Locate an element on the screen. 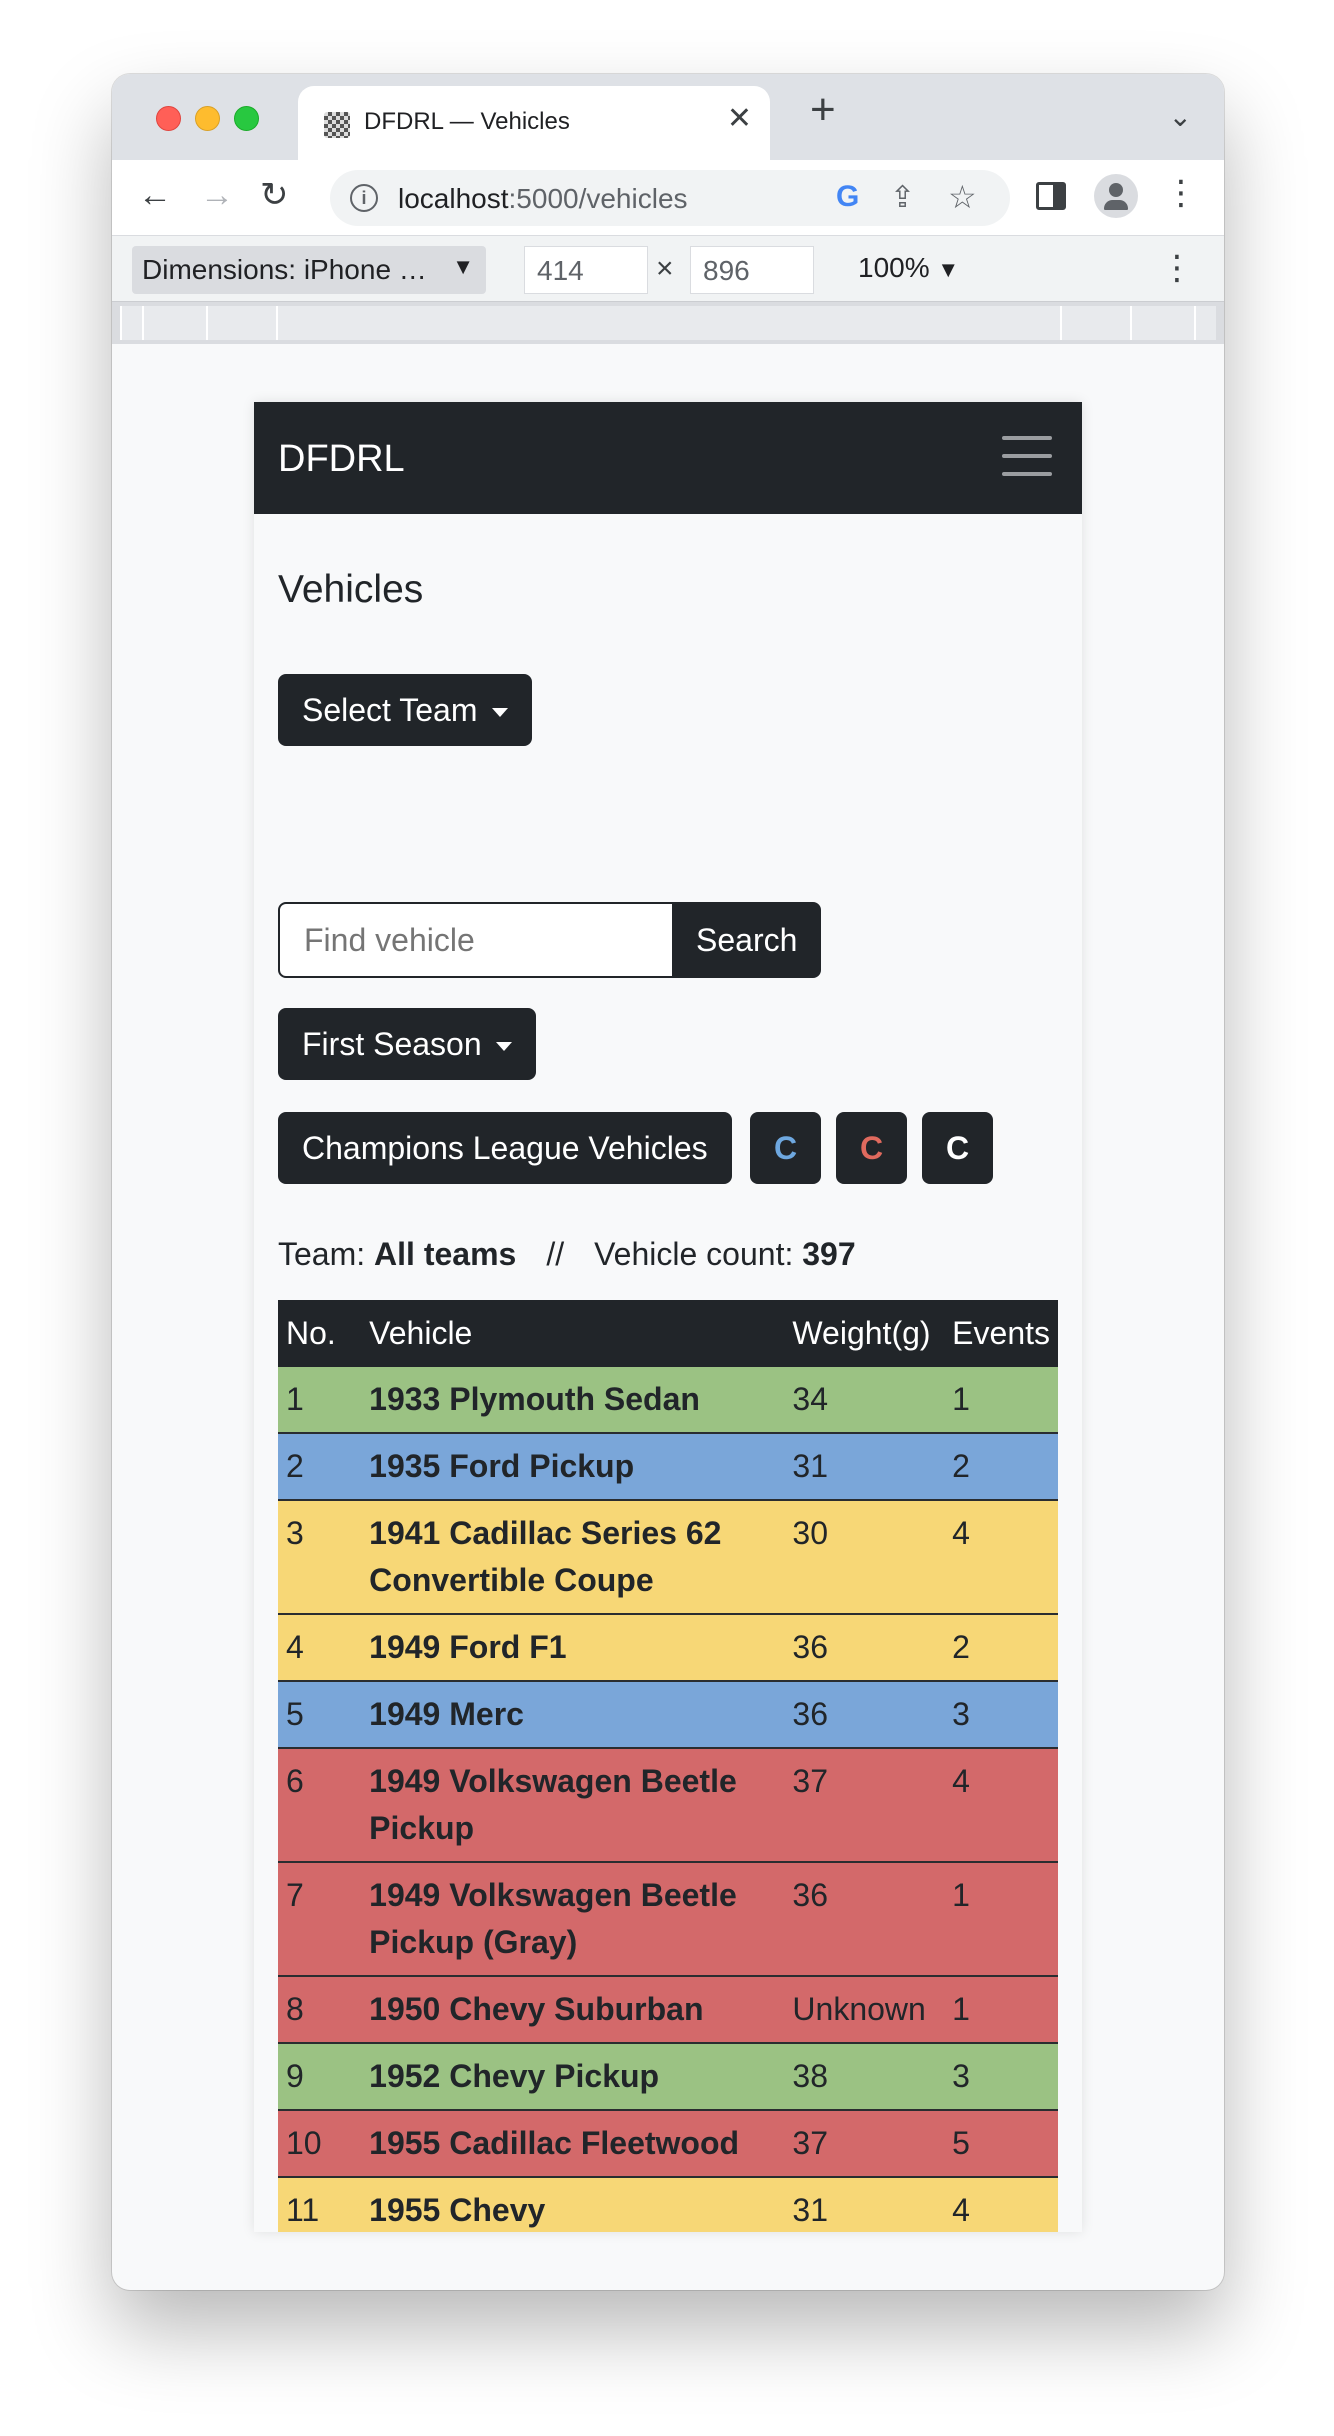 This screenshot has width=1334, height=2436. minimize-window-button is located at coordinates (207, 118).